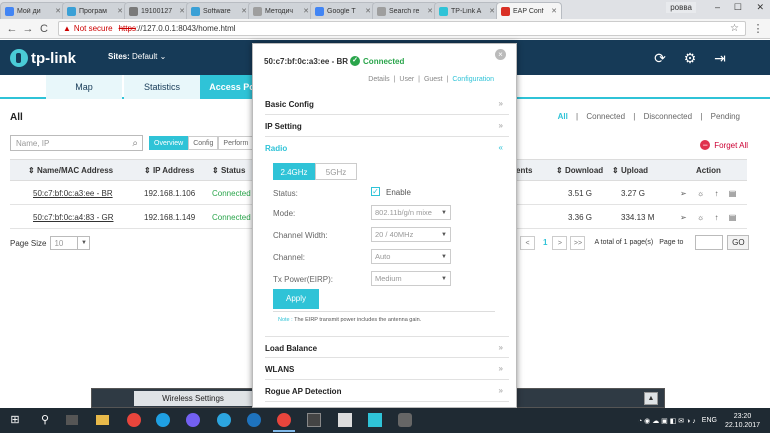 The height and width of the screenshot is (433, 770). I want to click on task-view-icon, so click(72, 420).